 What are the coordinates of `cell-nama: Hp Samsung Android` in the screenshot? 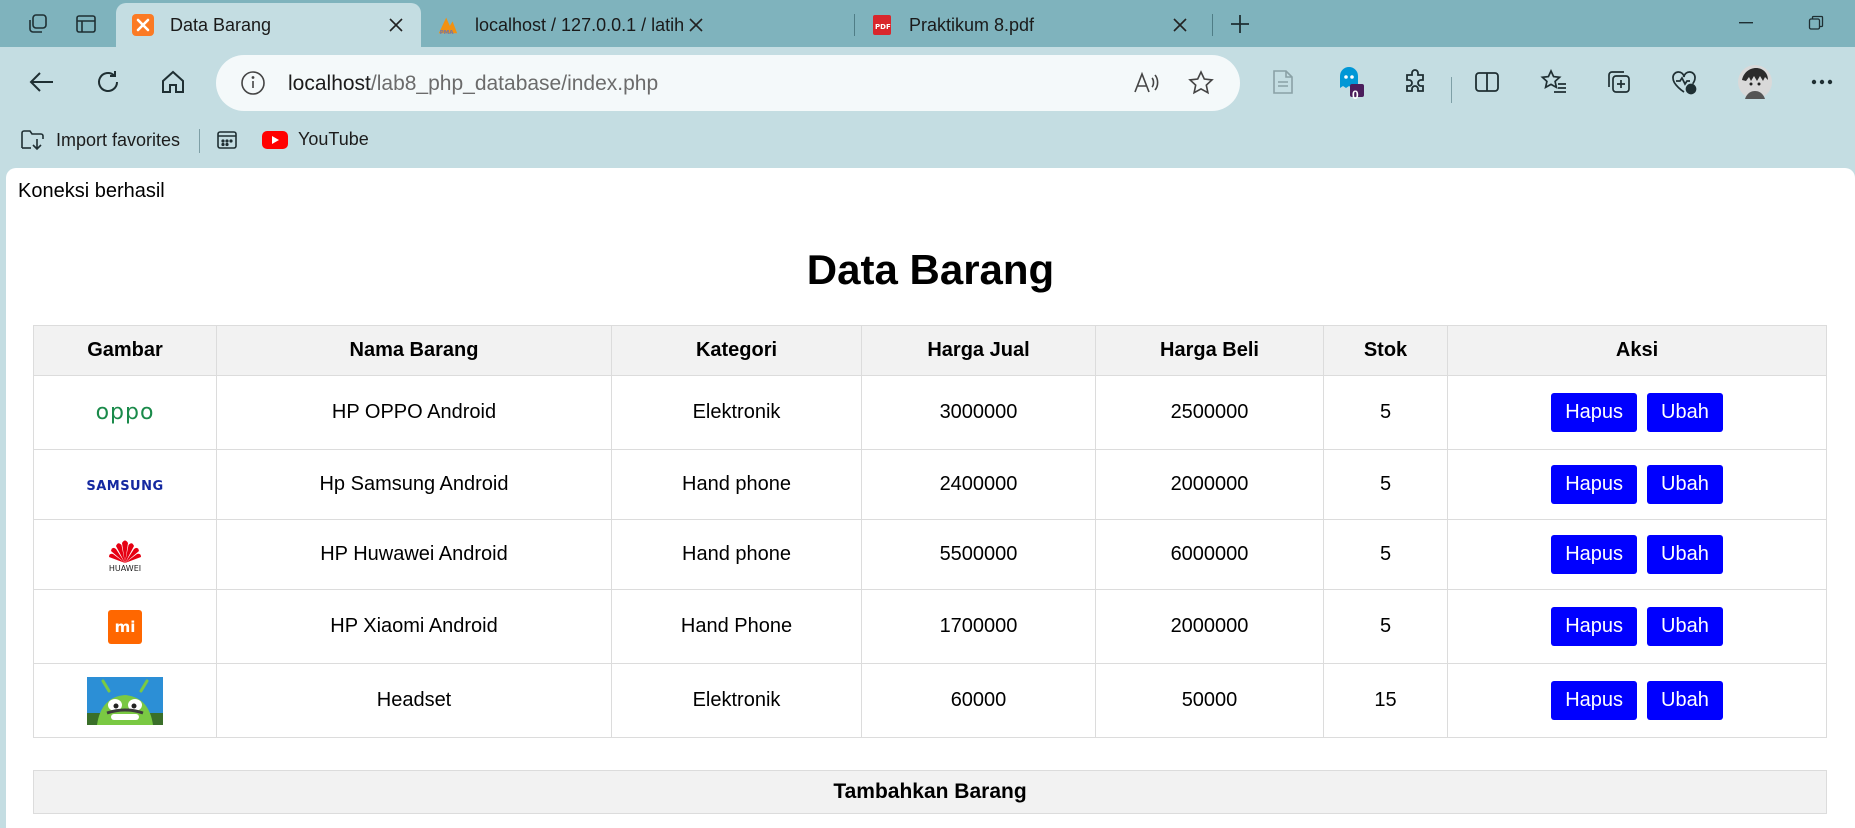 It's located at (414, 484).